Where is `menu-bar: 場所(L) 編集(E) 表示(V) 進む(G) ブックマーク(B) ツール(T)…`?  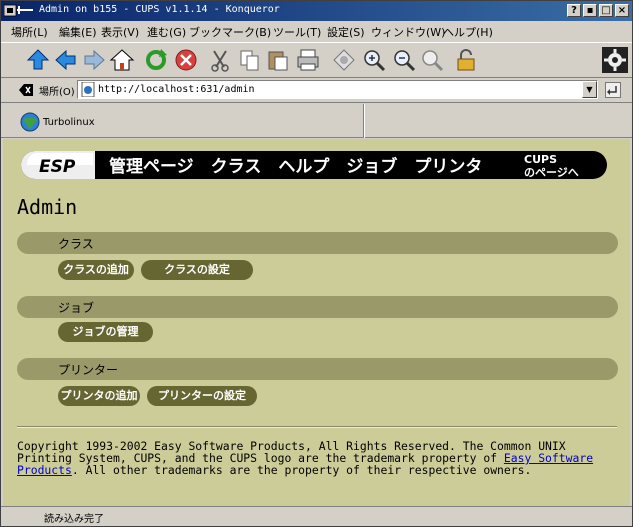 menu-bar: 場所(L) 編集(E) 表示(V) 進む(G) ブックマーク(B) ツール(T)… is located at coordinates (316, 31).